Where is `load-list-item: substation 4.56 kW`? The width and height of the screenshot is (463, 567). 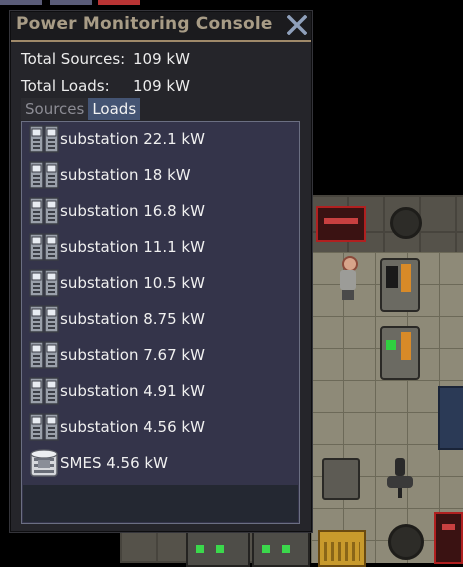 load-list-item: substation 4.56 kW is located at coordinates (116, 427).